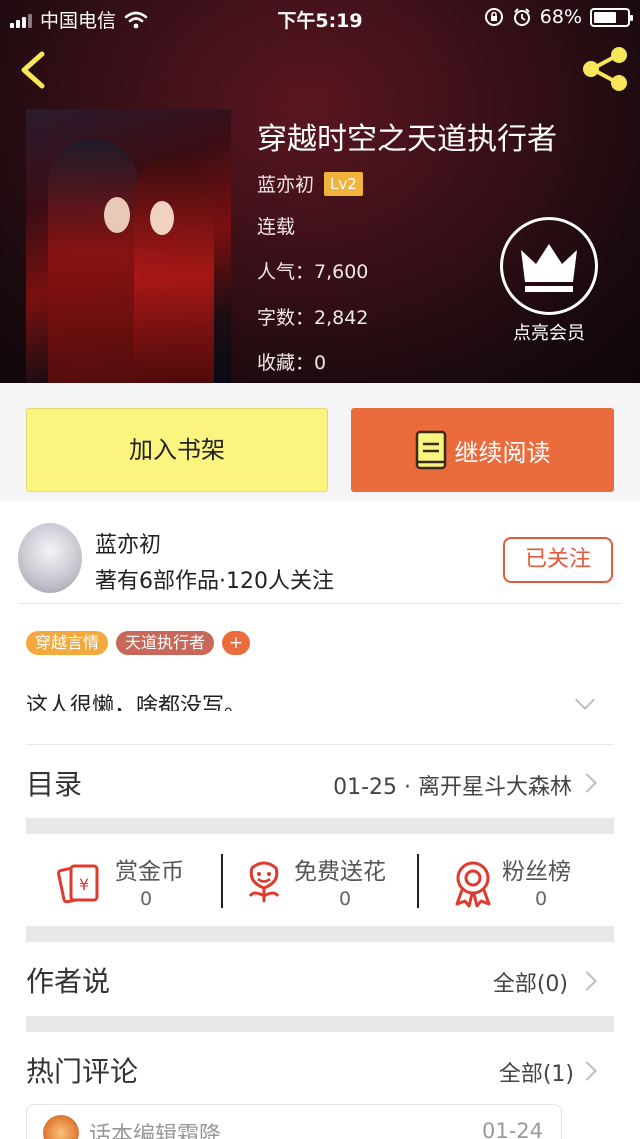 Image resolution: width=640 pixels, height=1139 pixels. What do you see at coordinates (50, 558) in the screenshot?
I see `author-avatar` at bounding box center [50, 558].